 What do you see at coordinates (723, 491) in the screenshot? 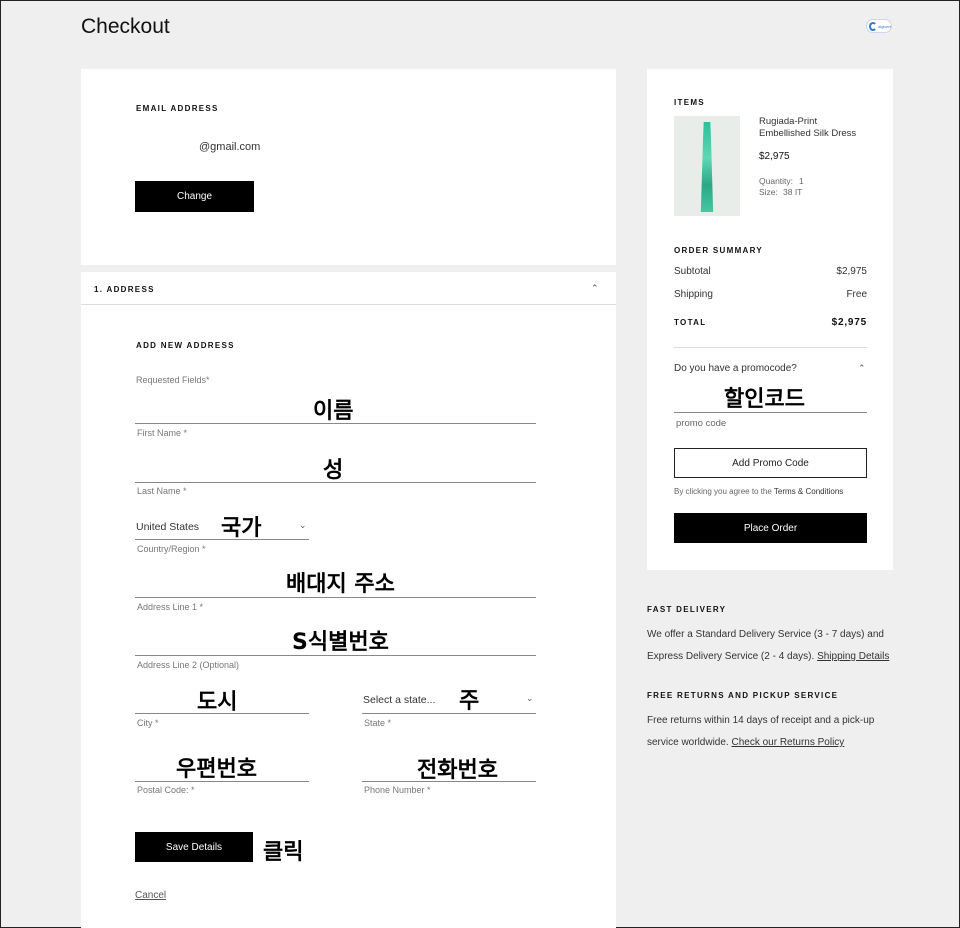
I see `terms-prefix: By clicking you agree to the` at bounding box center [723, 491].